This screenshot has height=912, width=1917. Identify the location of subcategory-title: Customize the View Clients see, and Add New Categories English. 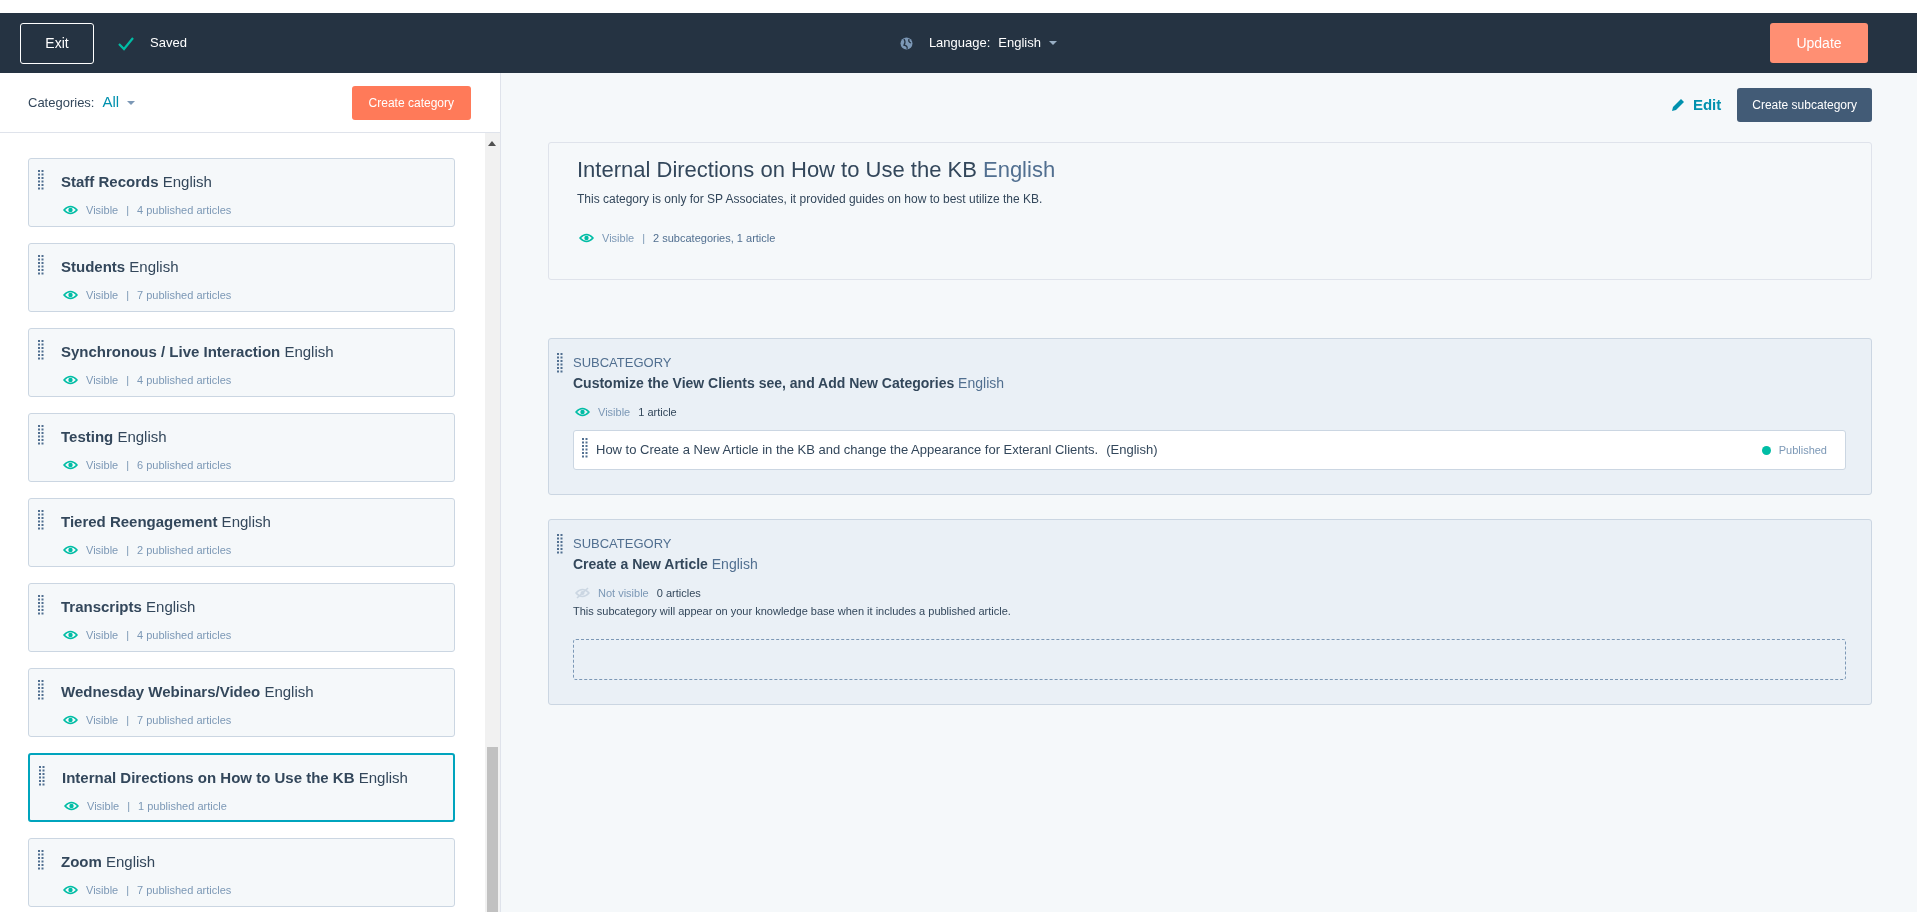
(789, 383).